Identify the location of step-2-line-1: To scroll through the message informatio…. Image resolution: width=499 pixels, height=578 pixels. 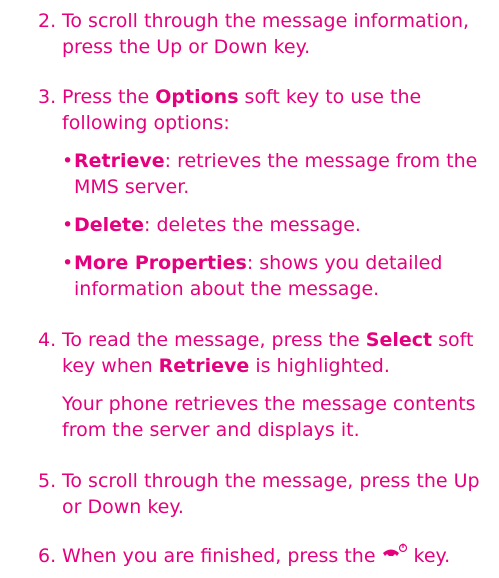
(266, 21).